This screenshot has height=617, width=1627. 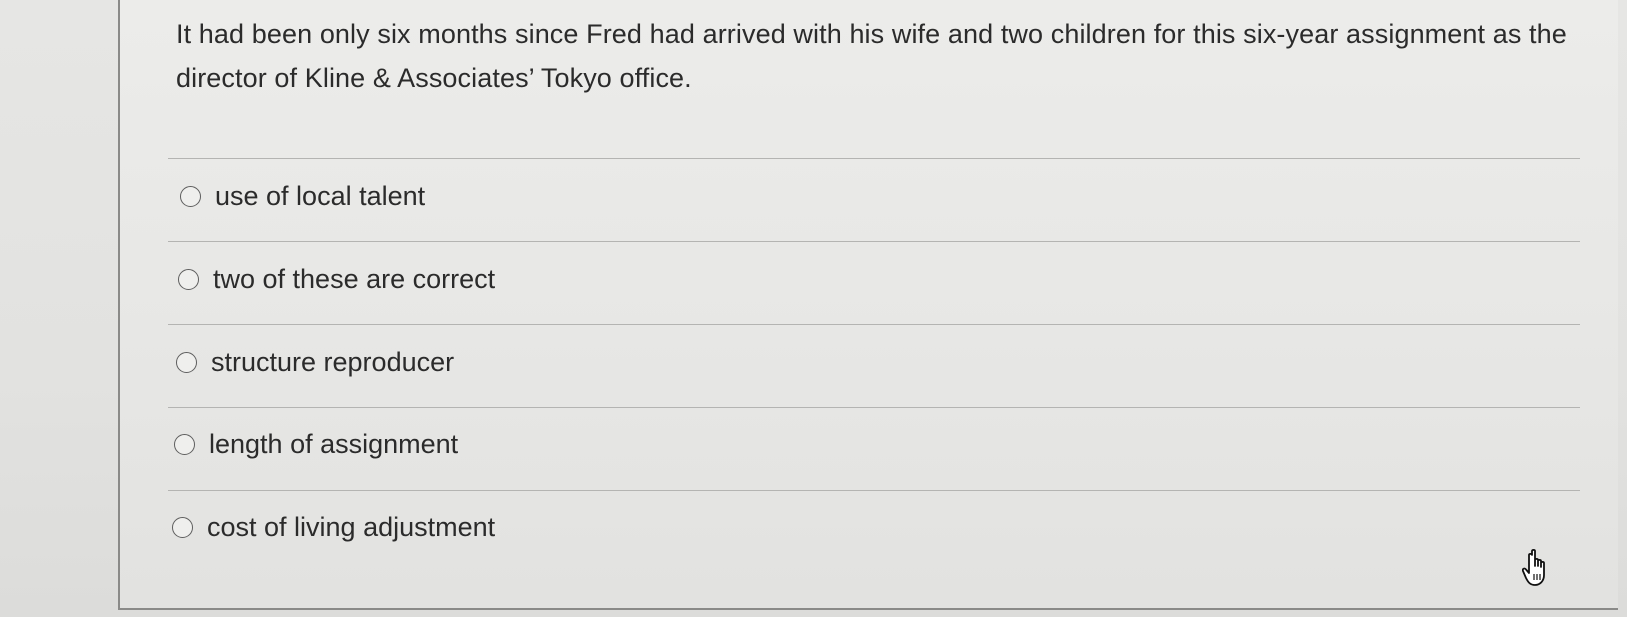 I want to click on option-cost-of-living-adjustment: cost of living adjustment, so click(x=333, y=527).